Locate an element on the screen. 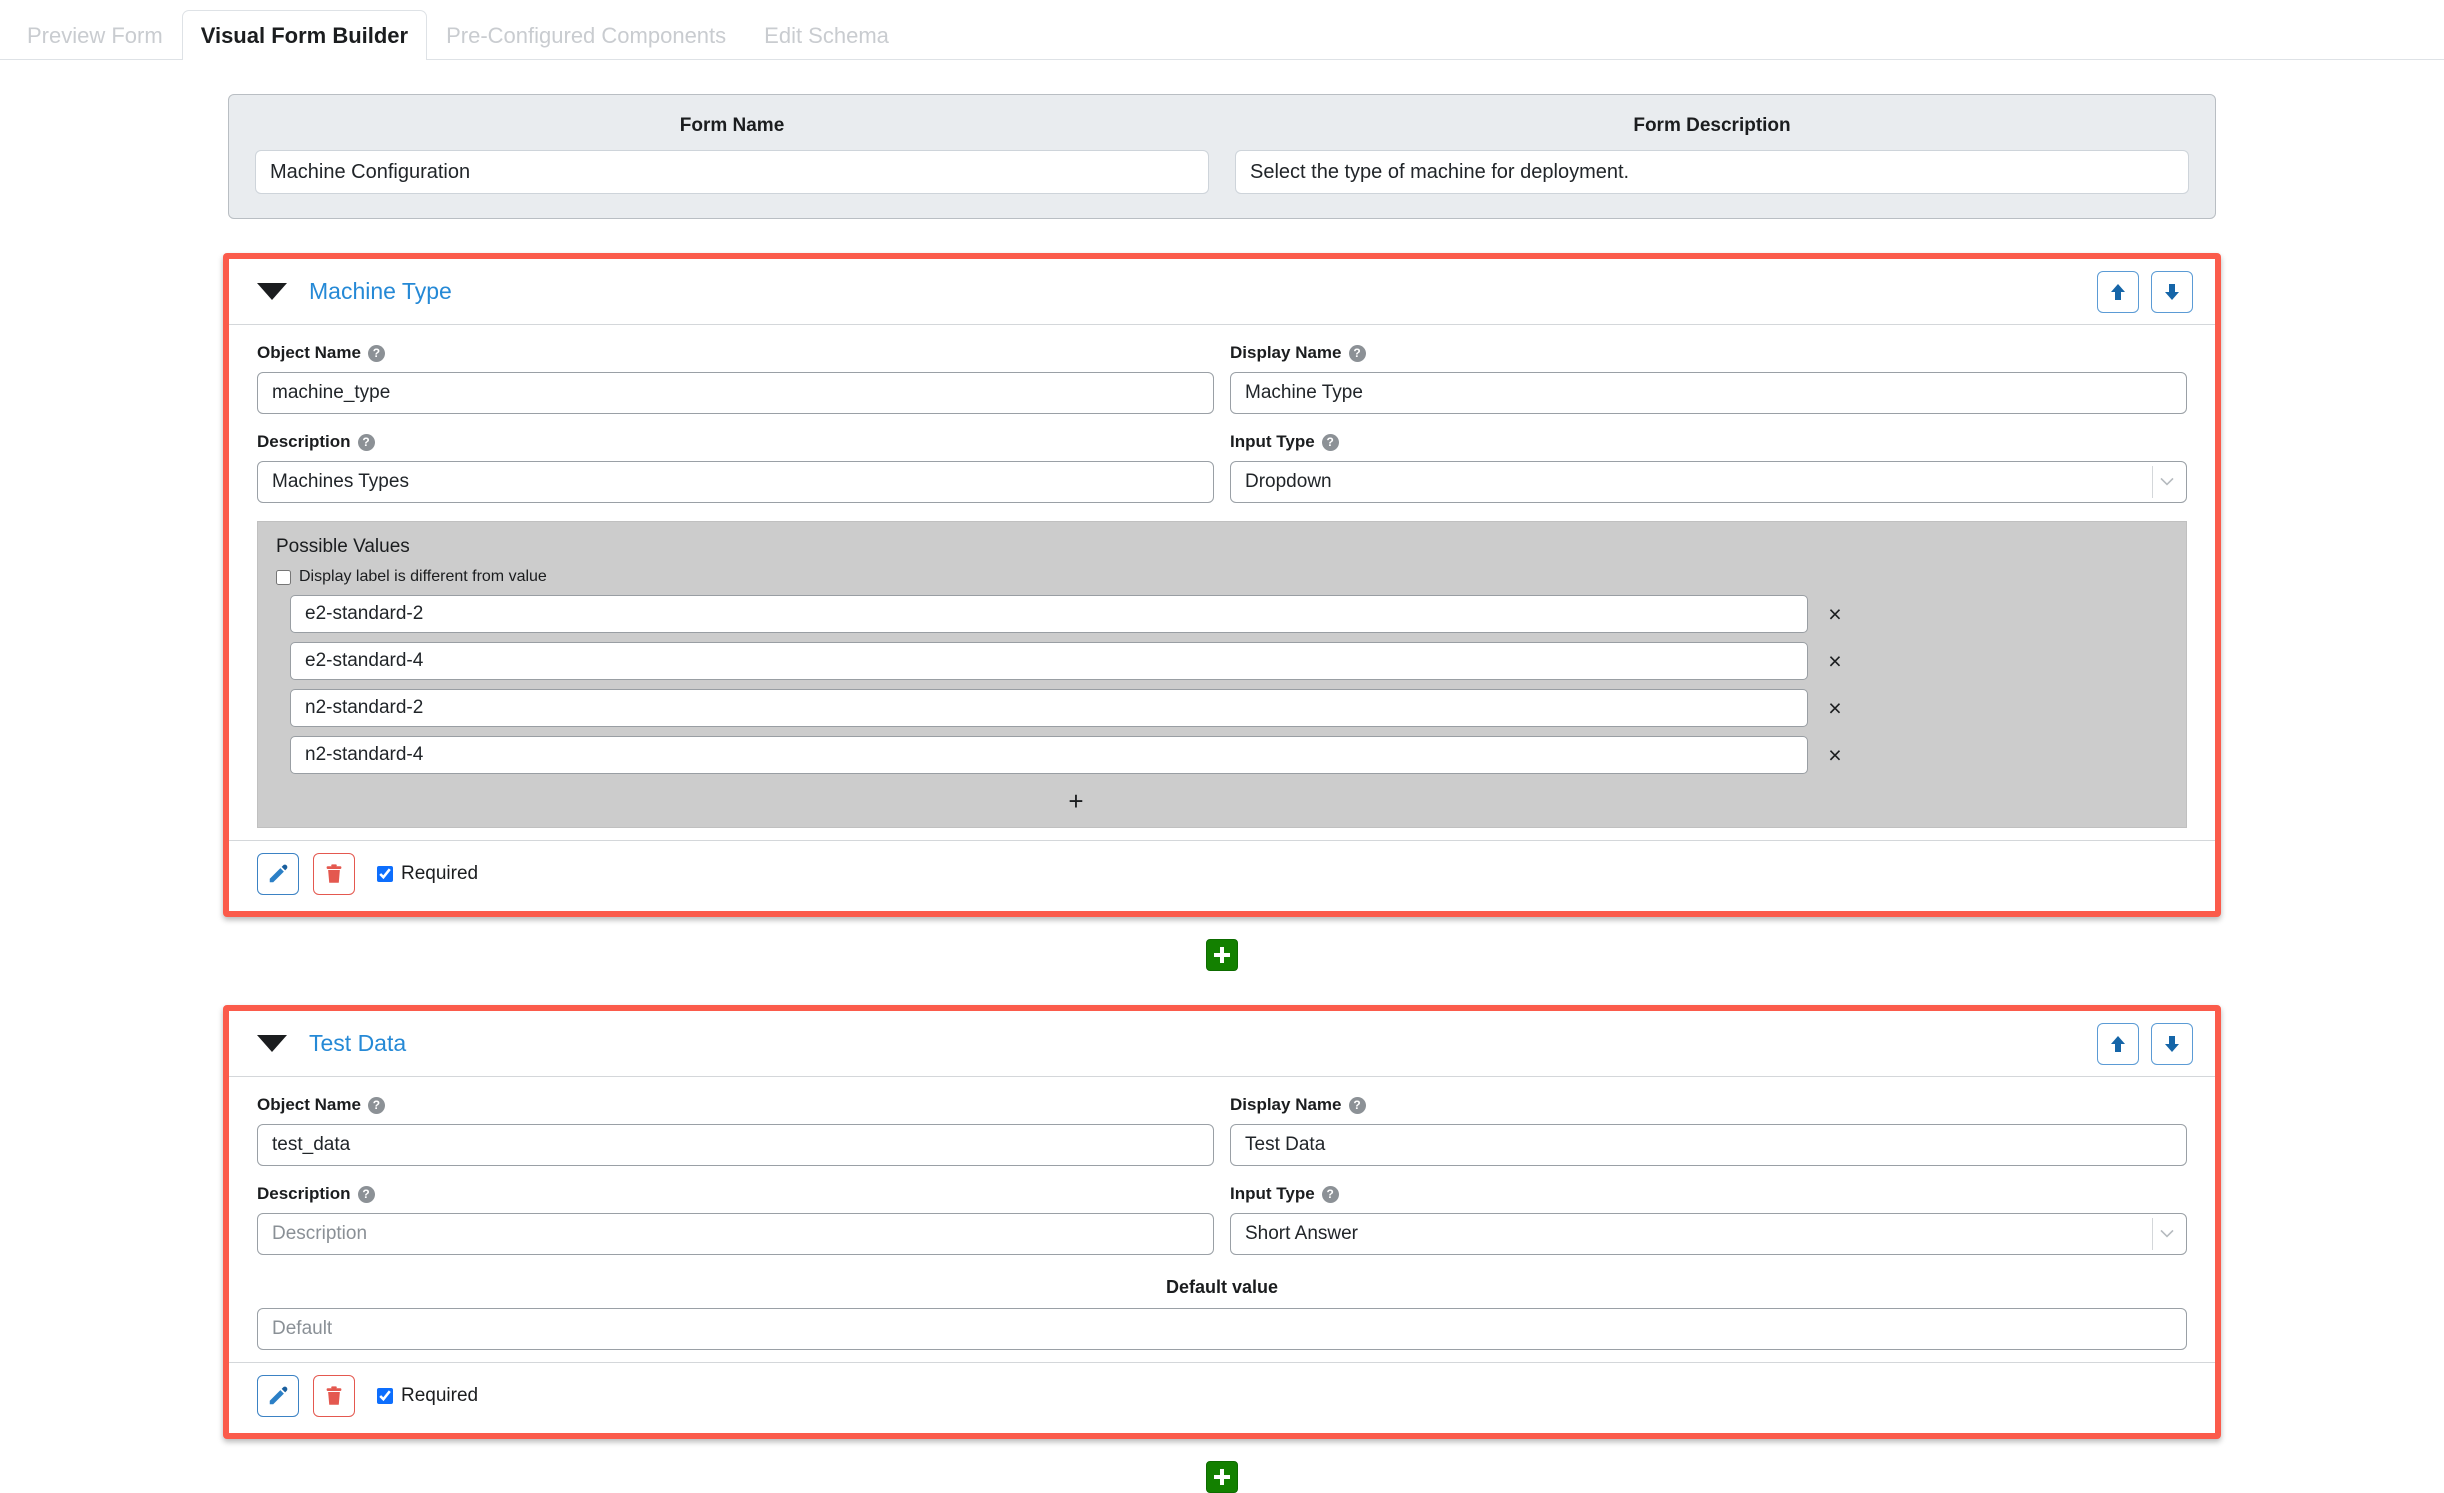 This screenshot has width=2444, height=1493. row-object-display-name: Object Name ? Display Name ? is located at coordinates (1222, 378).